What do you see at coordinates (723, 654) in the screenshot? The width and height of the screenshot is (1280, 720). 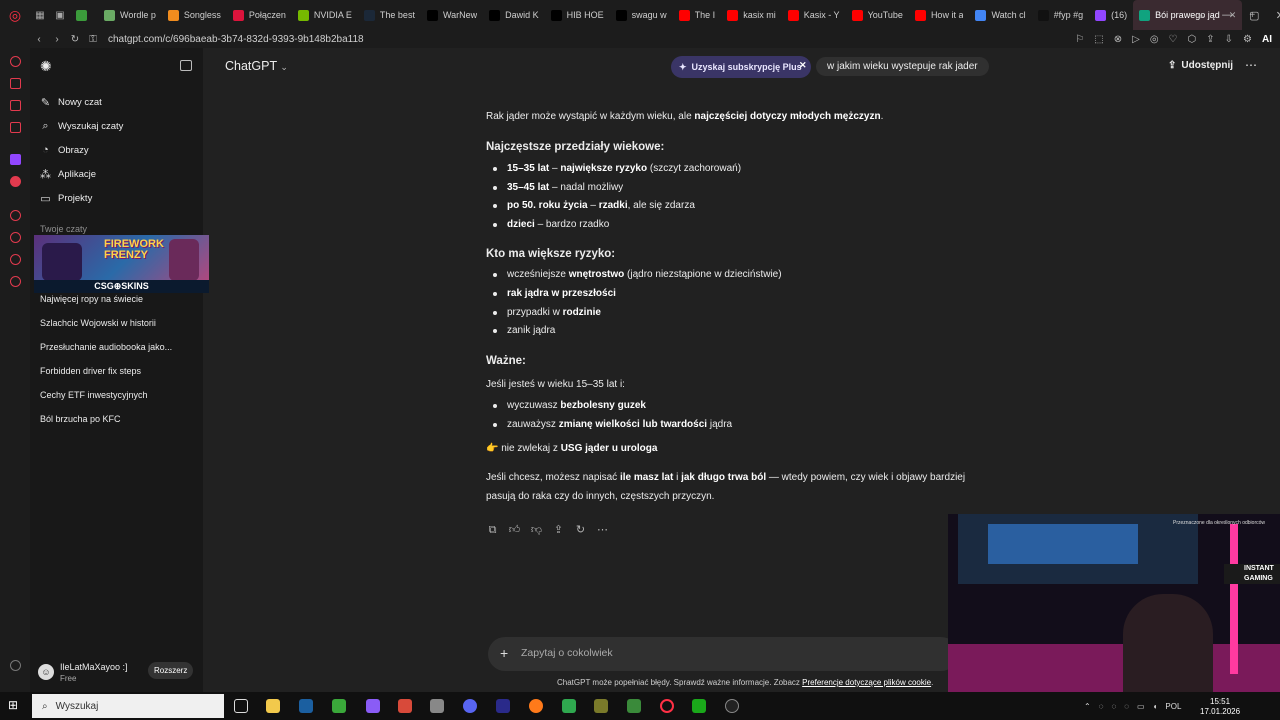 I see `composer: + Zapytaj o cokolwiek` at bounding box center [723, 654].